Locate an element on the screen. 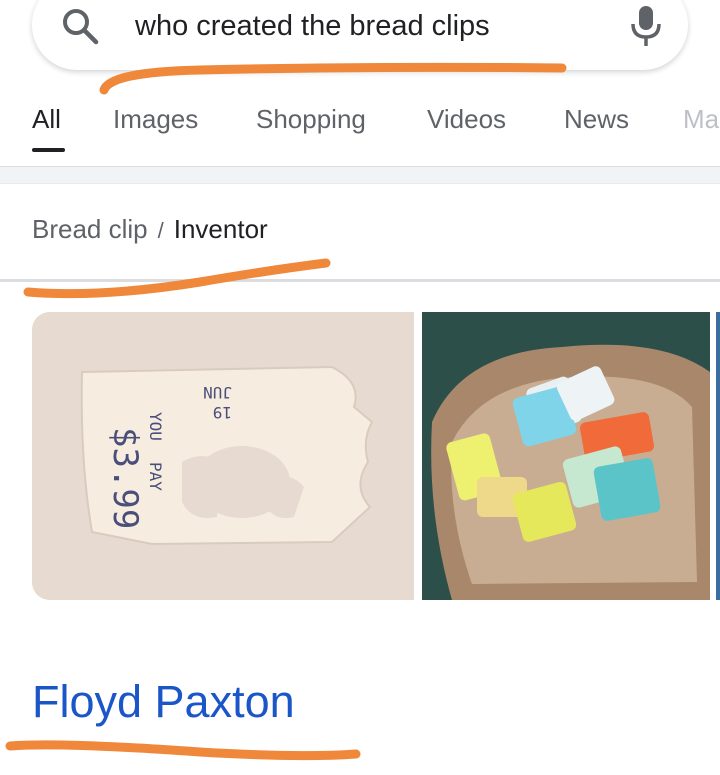 This screenshot has width=720, height=775. breadcrumb-current: Inventor is located at coordinates (220, 229).